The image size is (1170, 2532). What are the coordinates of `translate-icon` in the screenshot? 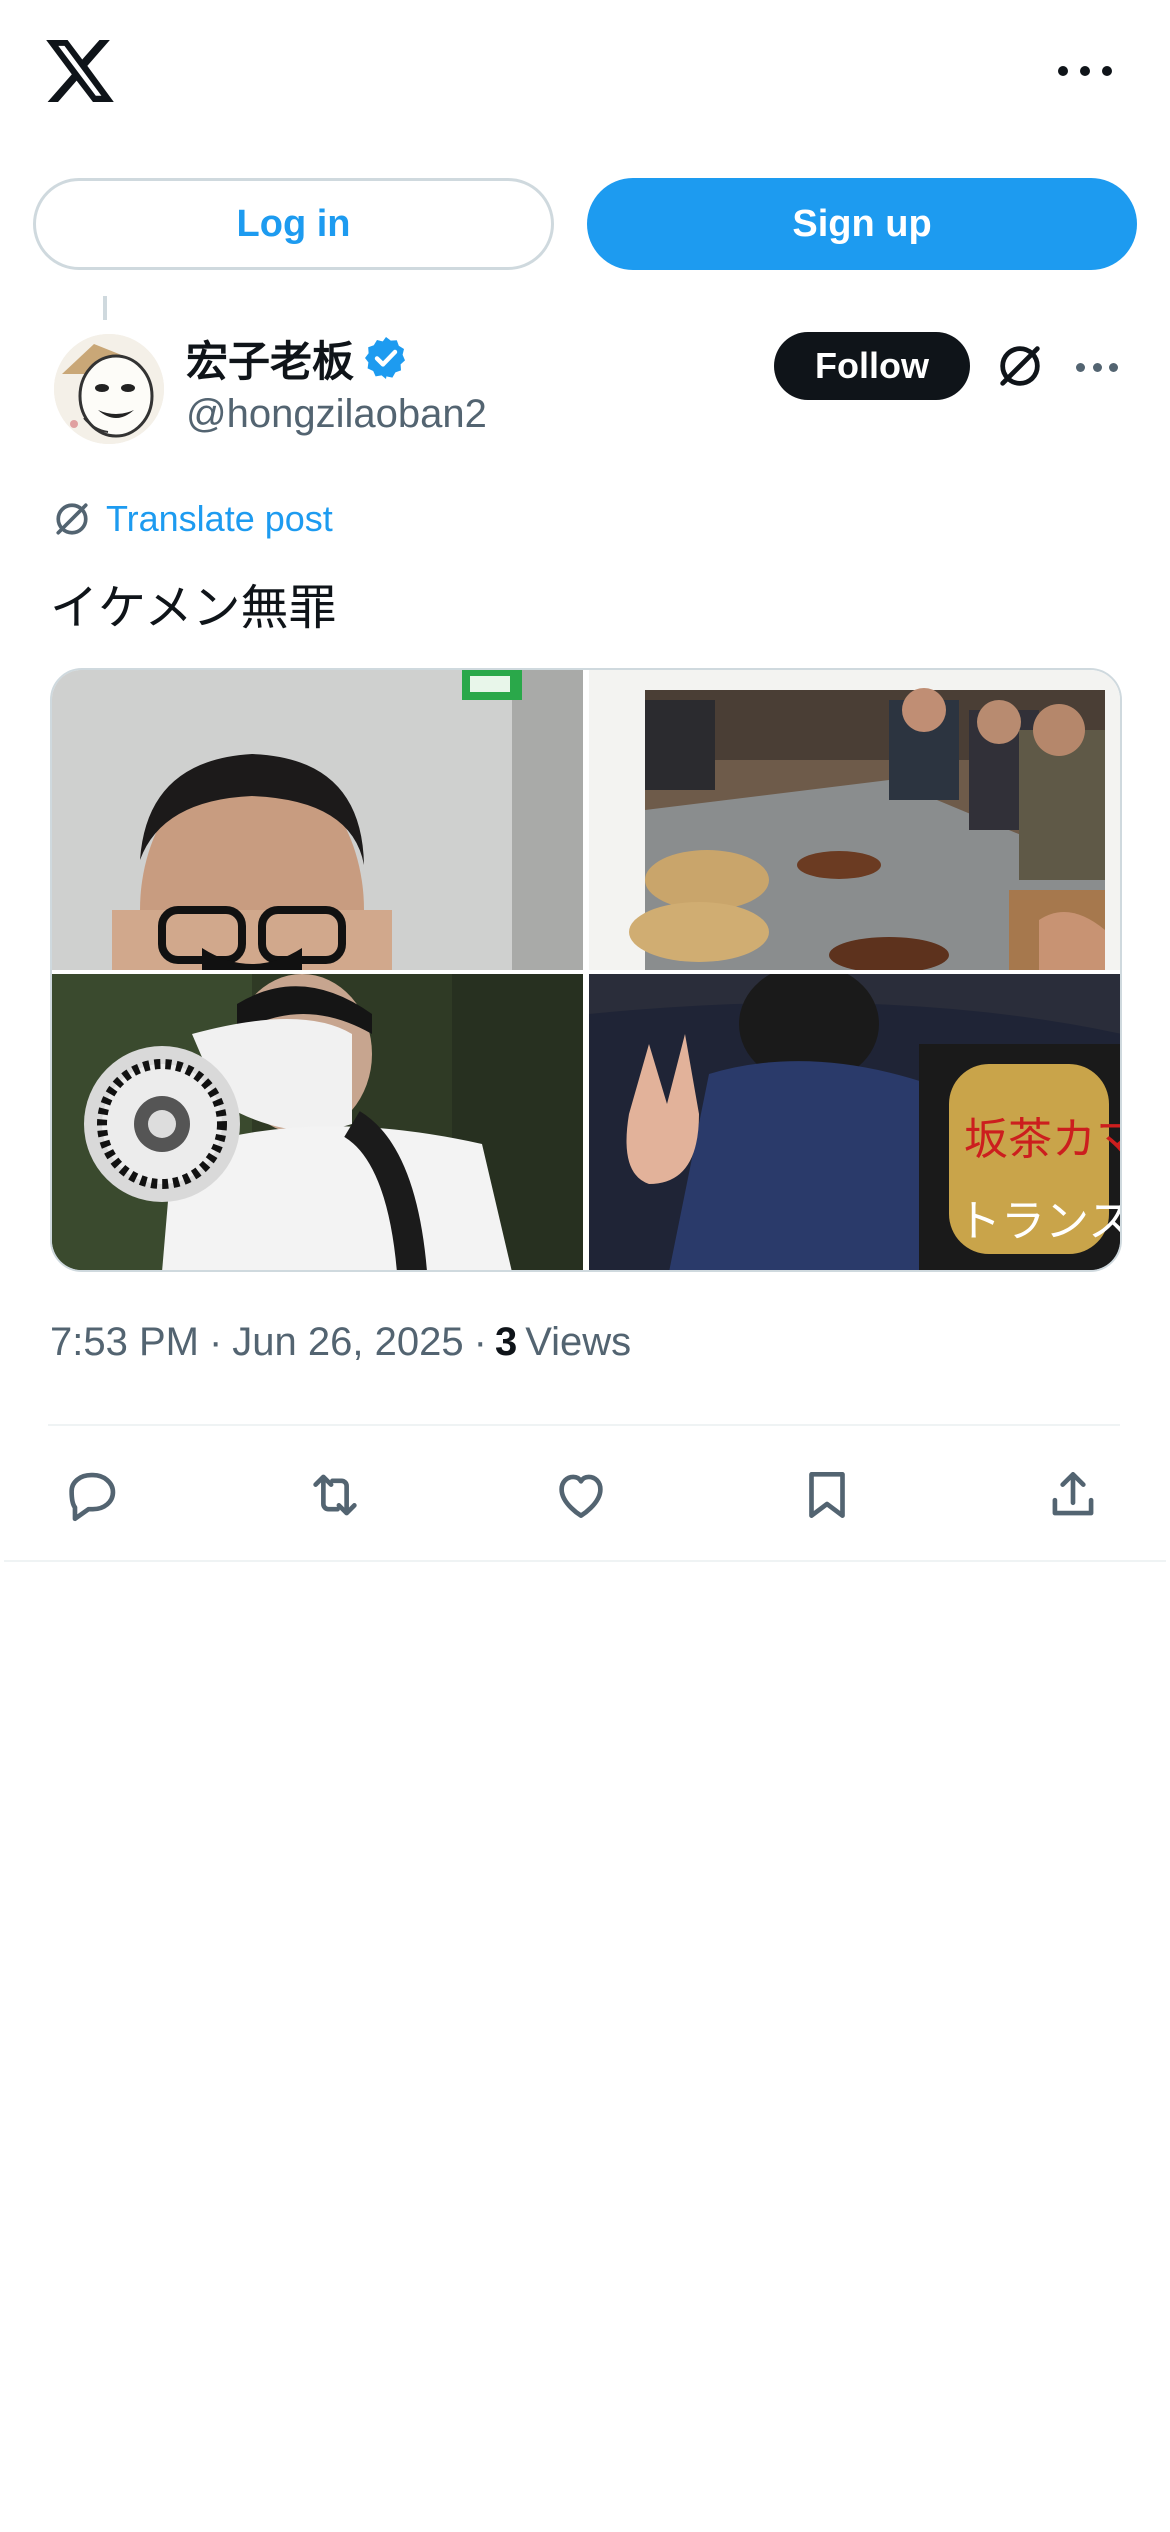 It's located at (72, 519).